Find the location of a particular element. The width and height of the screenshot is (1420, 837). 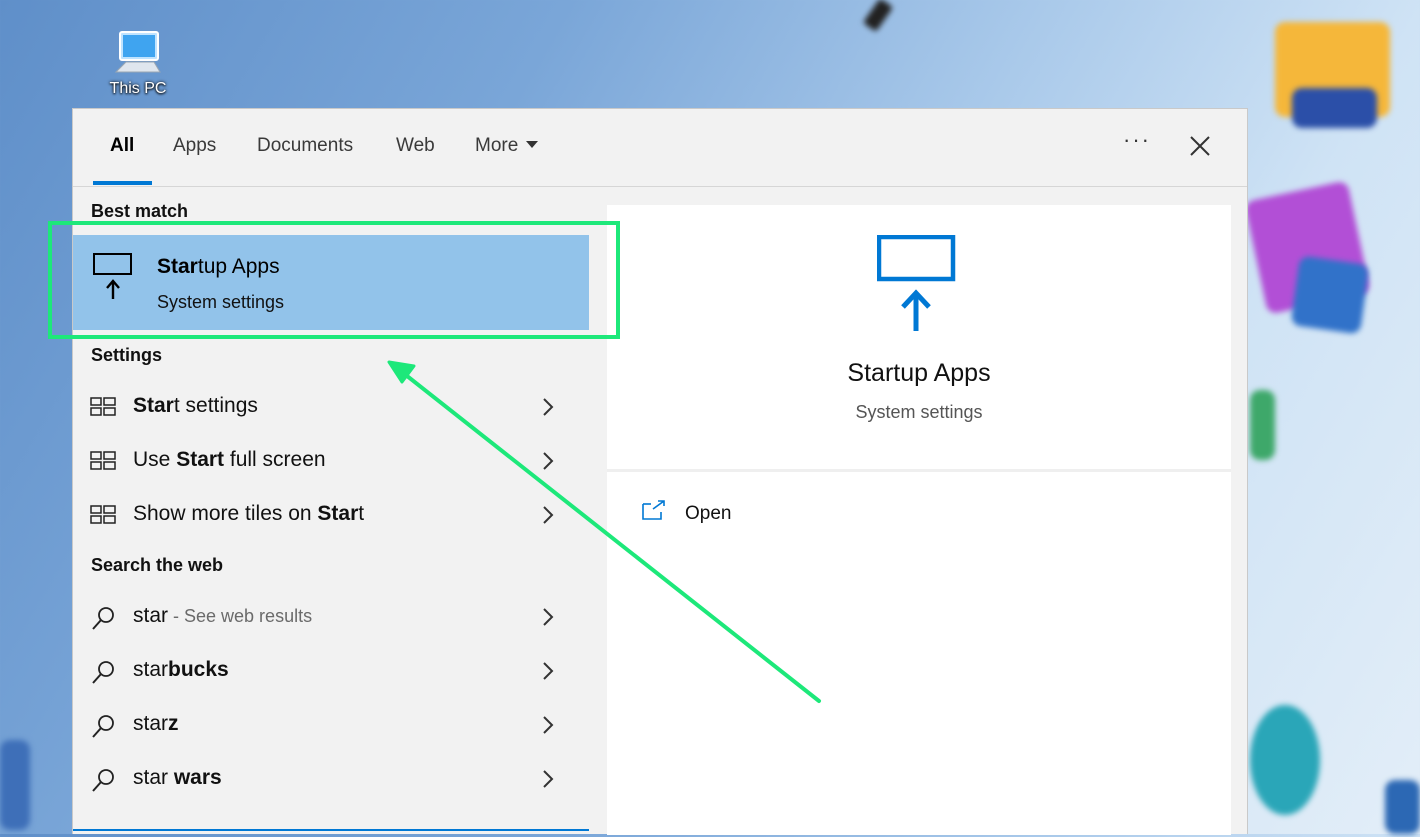

web-result-label: star wars is located at coordinates (177, 778).